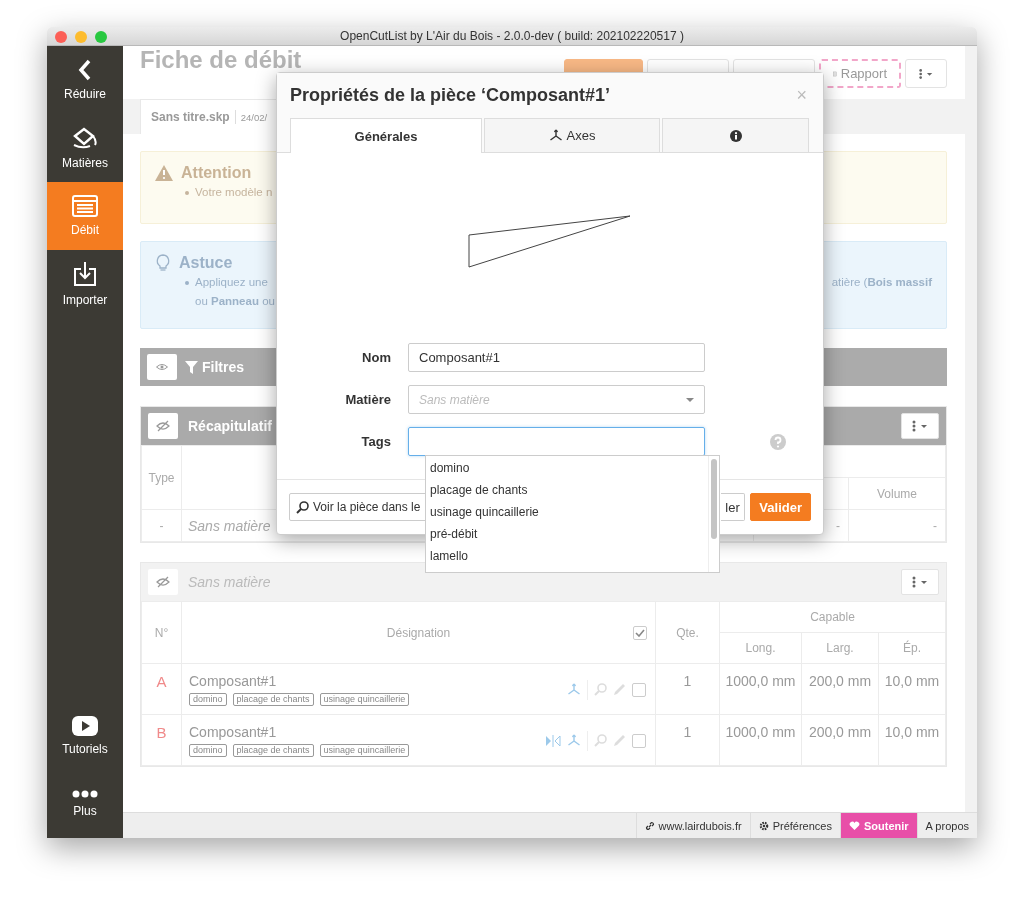 This screenshot has height=906, width=1024. I want to click on field-label: Matière, so click(368, 399).